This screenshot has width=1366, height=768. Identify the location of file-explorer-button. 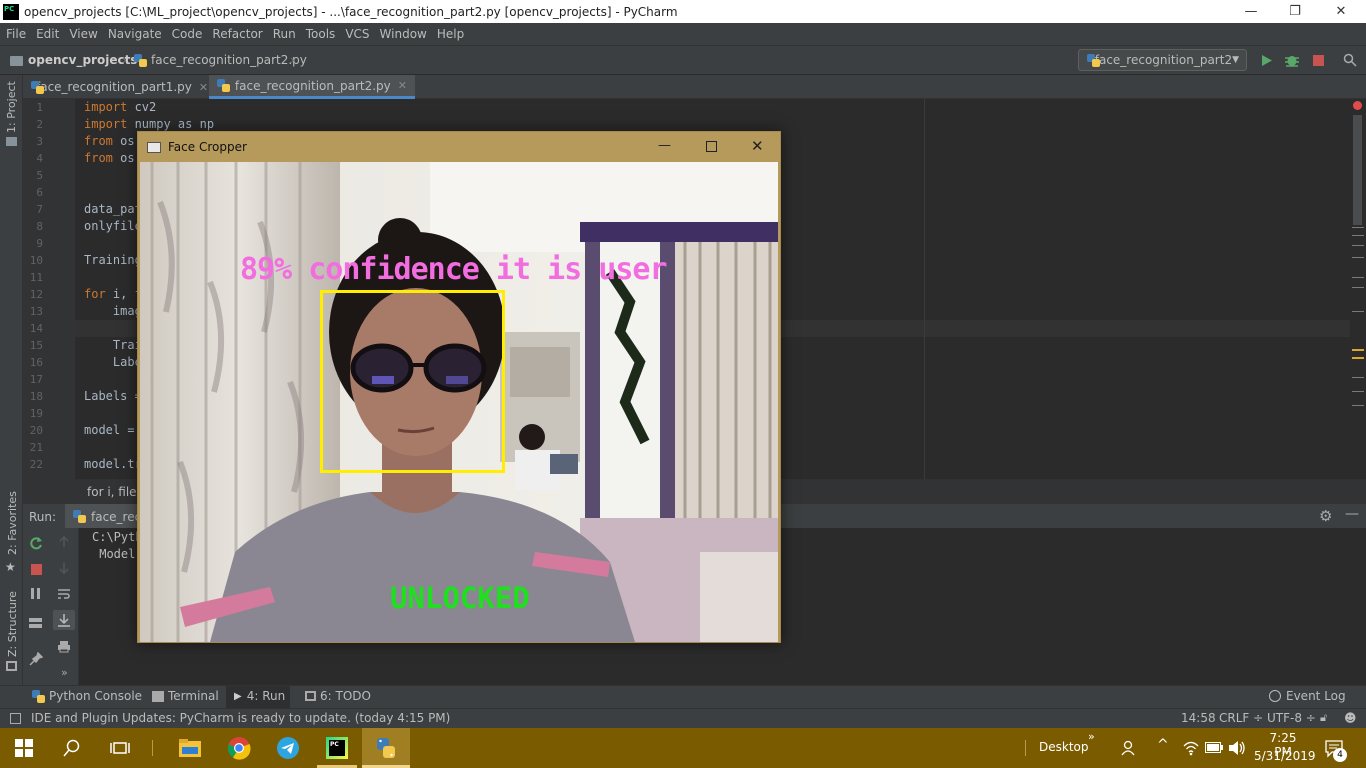
(190, 748).